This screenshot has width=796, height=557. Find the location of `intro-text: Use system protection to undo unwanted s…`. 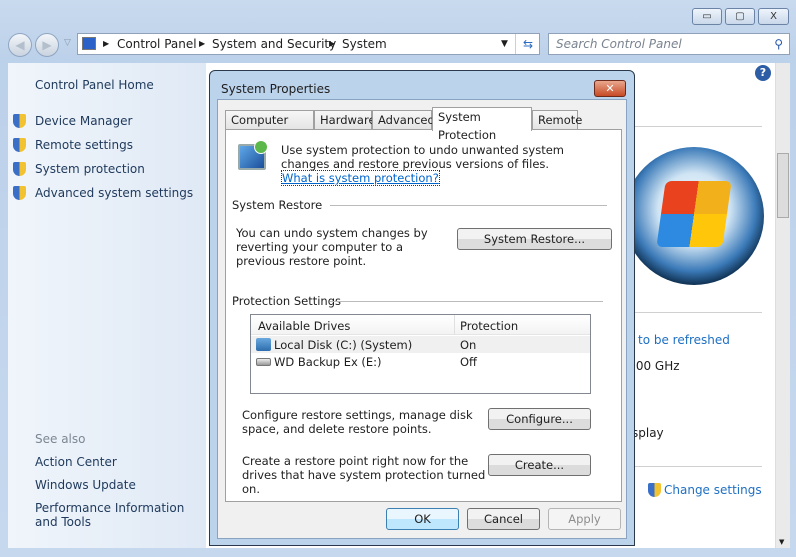

intro-text: Use system protection to undo unwanted s… is located at coordinates (422, 157).